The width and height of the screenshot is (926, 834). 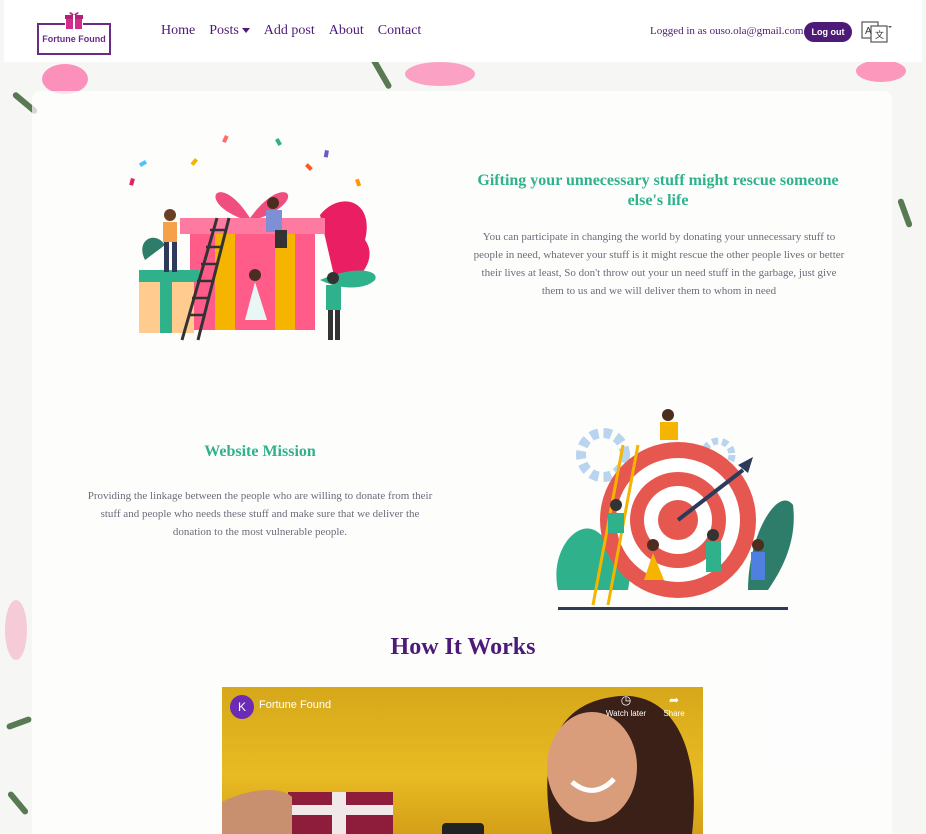 I want to click on share-button: ➦ Share, so click(x=674, y=705).